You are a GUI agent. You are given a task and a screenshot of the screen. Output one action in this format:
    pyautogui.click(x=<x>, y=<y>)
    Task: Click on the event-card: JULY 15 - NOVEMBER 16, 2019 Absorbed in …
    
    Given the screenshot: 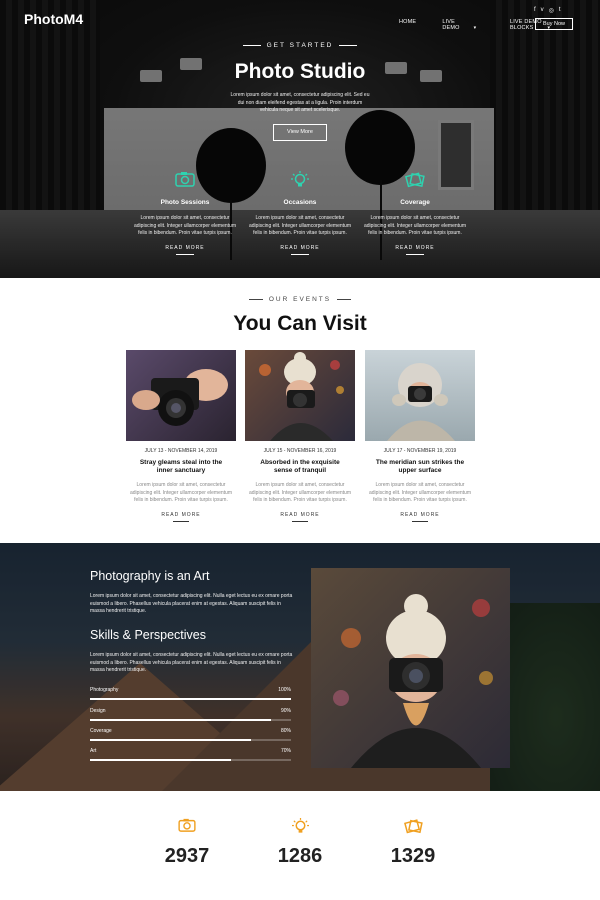 What is the action you would take?
    pyautogui.click(x=300, y=436)
    